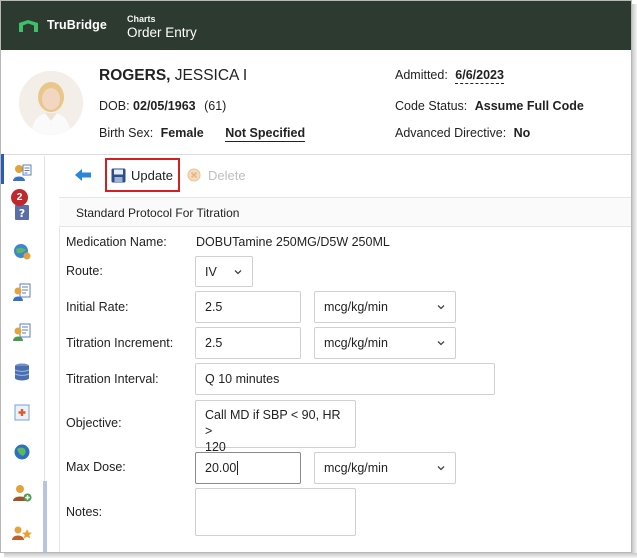  I want to click on person-doc-icon, so click(22, 292).